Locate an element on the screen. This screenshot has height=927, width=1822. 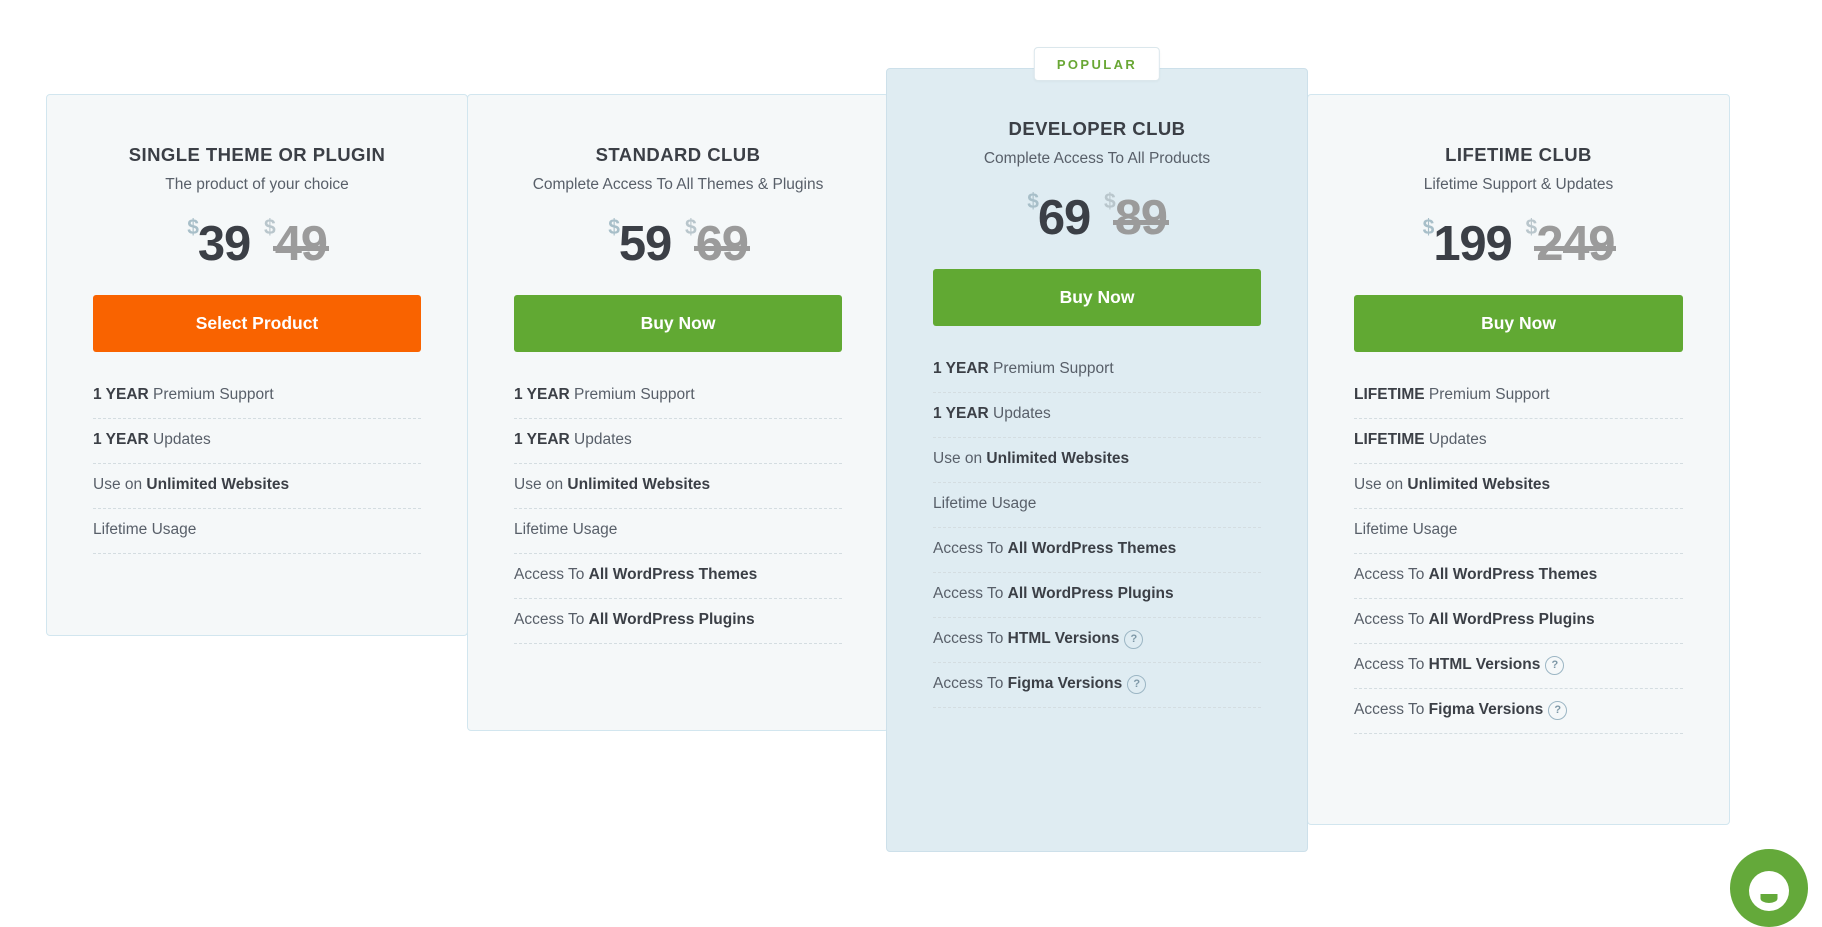
old-price: $89 is located at coordinates (1136, 218).